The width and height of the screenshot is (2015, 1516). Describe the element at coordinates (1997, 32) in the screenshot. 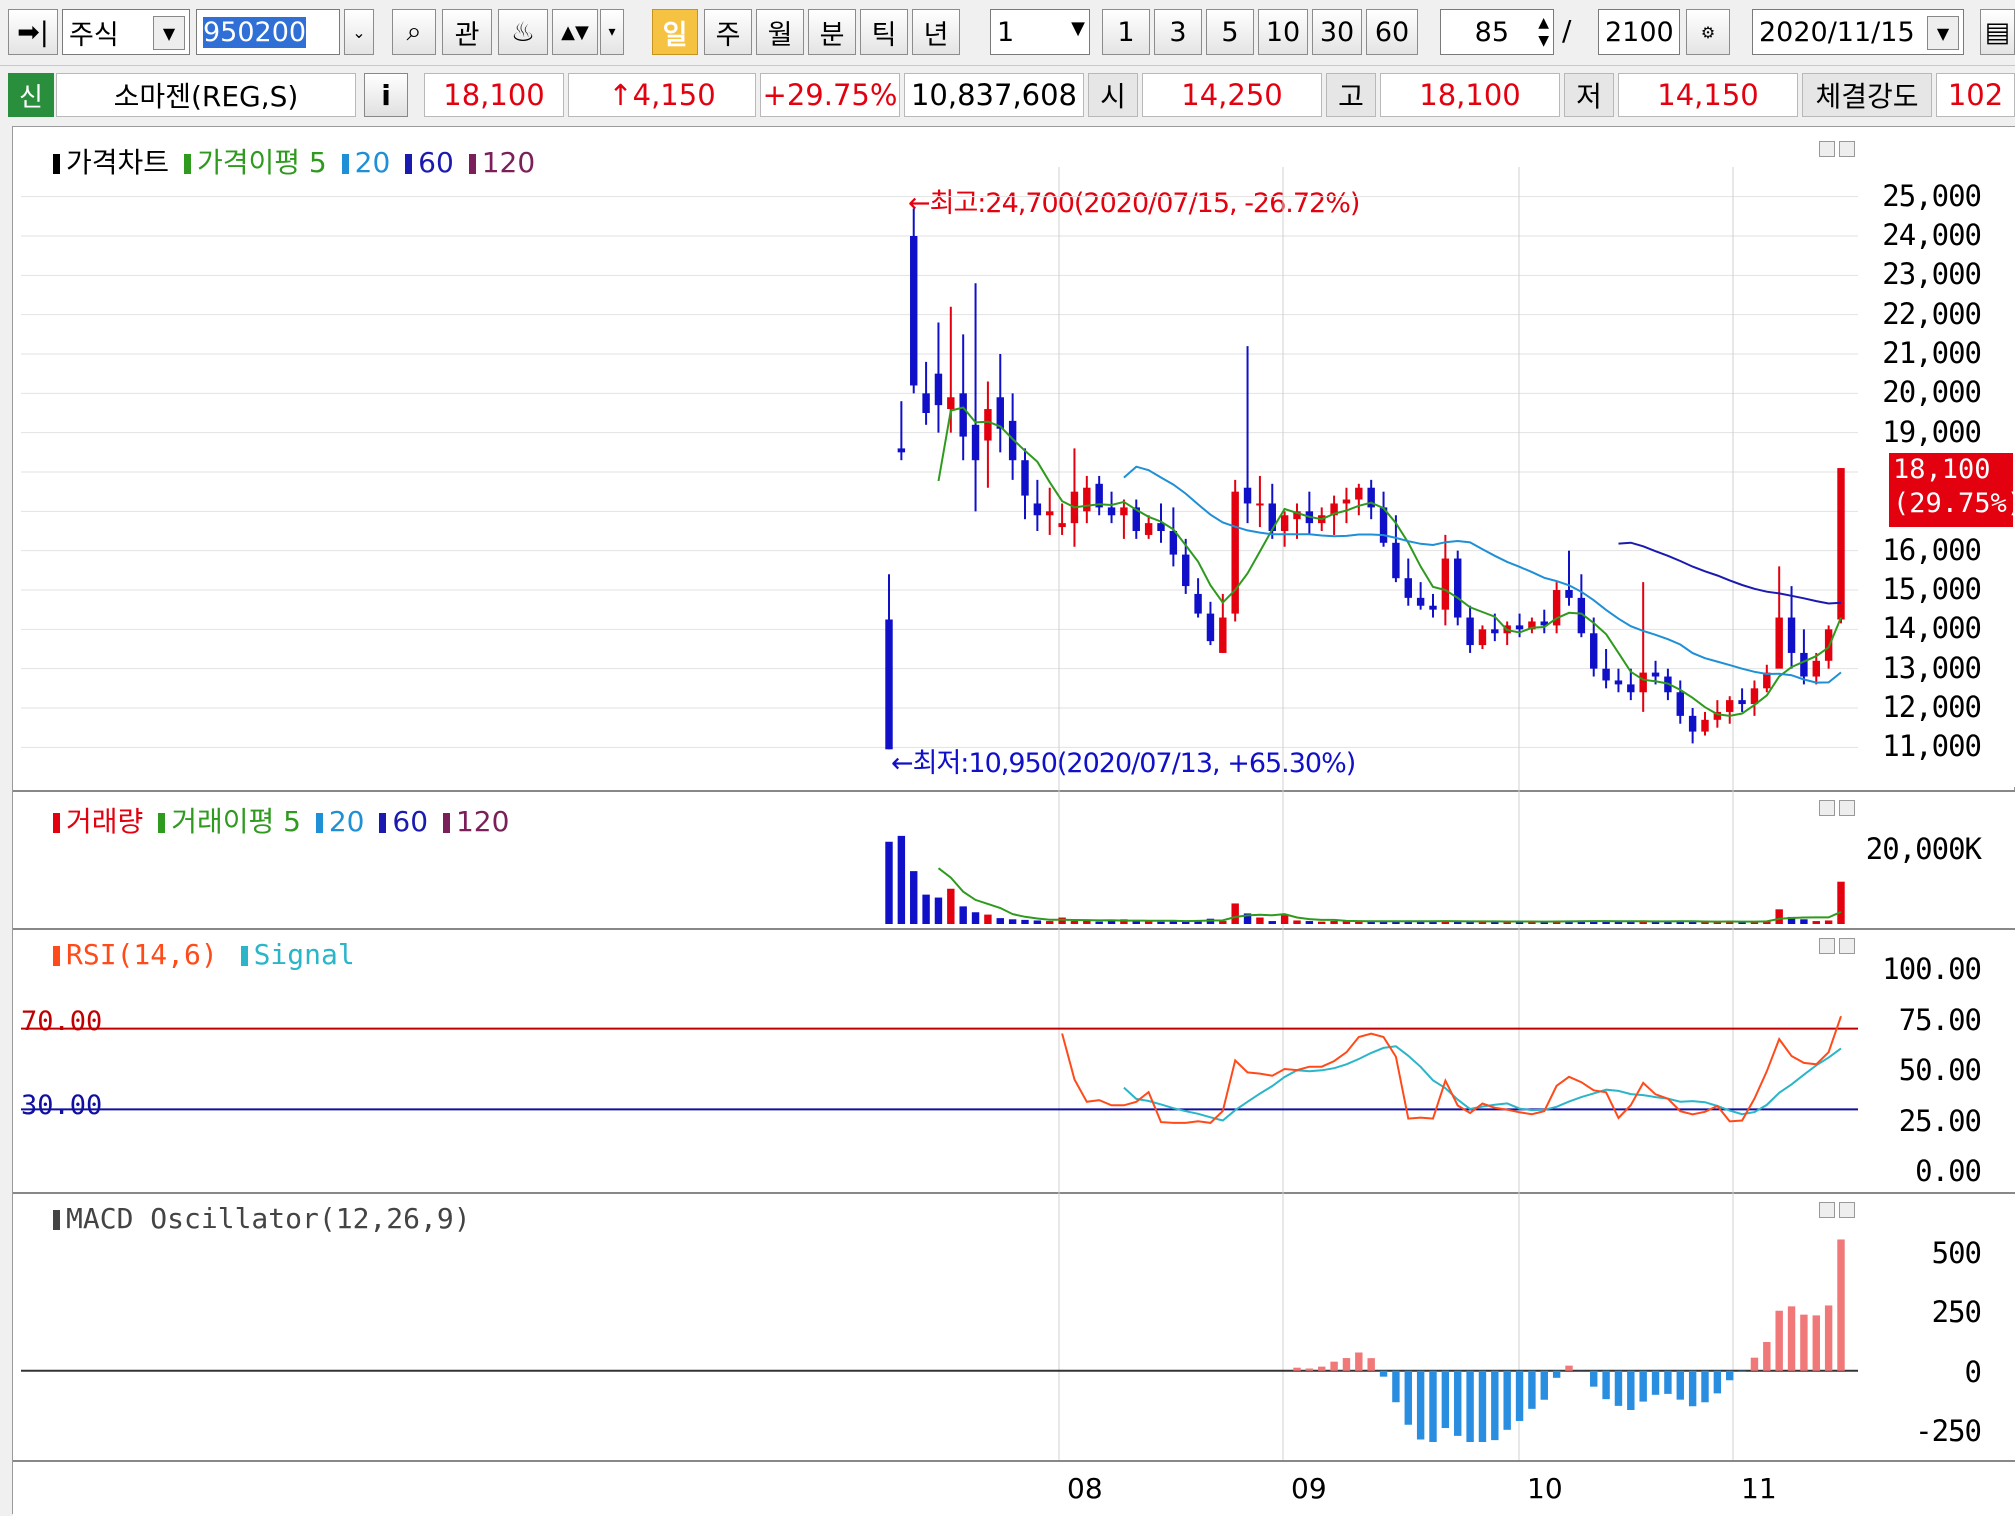

I see `calendar-icon: ▤` at that location.